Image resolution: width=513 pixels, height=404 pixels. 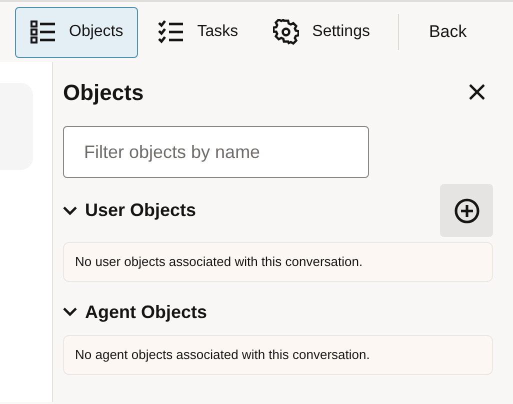 I want to click on back-button: Back, so click(x=447, y=32).